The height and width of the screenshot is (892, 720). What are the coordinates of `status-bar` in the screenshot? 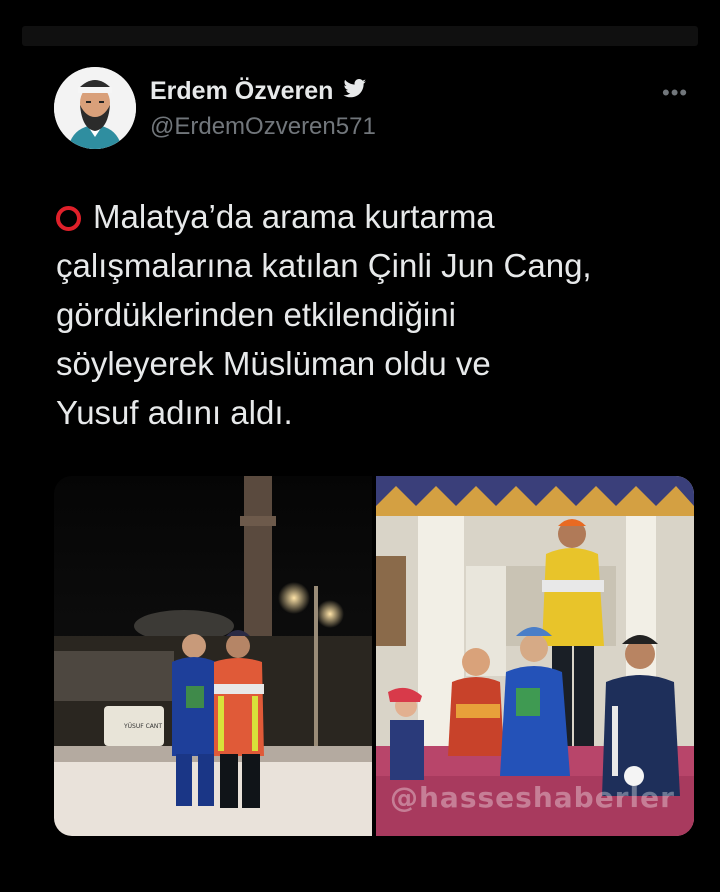 It's located at (360, 36).